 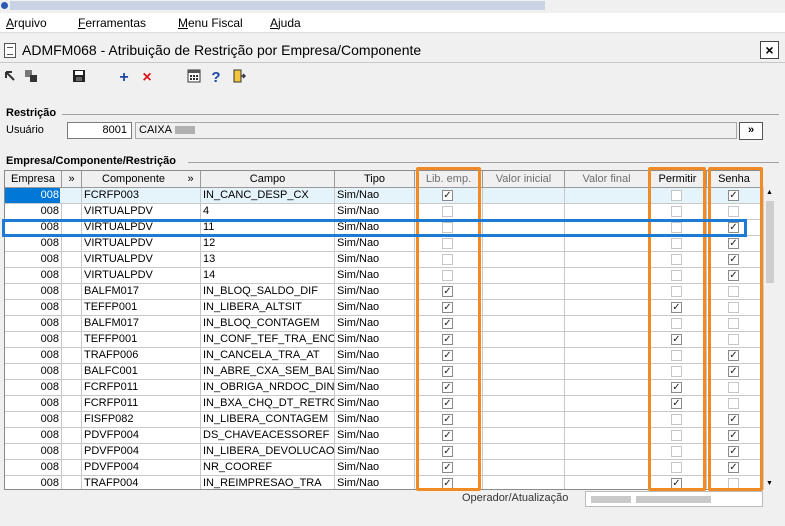 I want to click on cell-campo: IN_CANCELA_TRA_AT, so click(x=268, y=356).